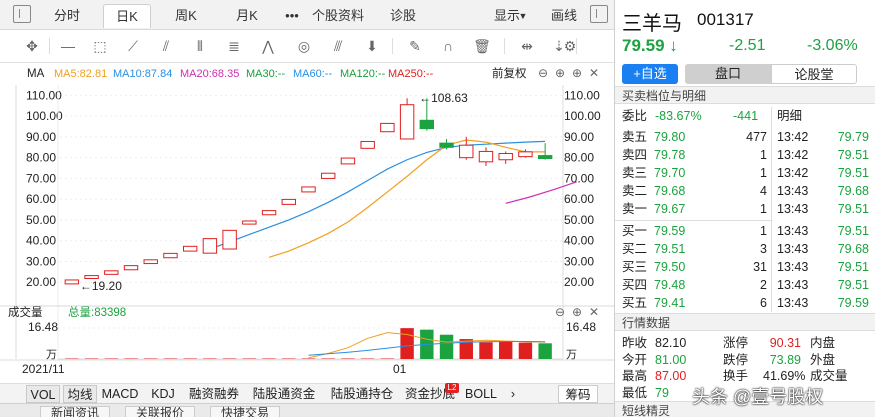 The image size is (875, 417). Describe the element at coordinates (41, 199) in the screenshot. I see `price-tick-left: 60.00` at that location.